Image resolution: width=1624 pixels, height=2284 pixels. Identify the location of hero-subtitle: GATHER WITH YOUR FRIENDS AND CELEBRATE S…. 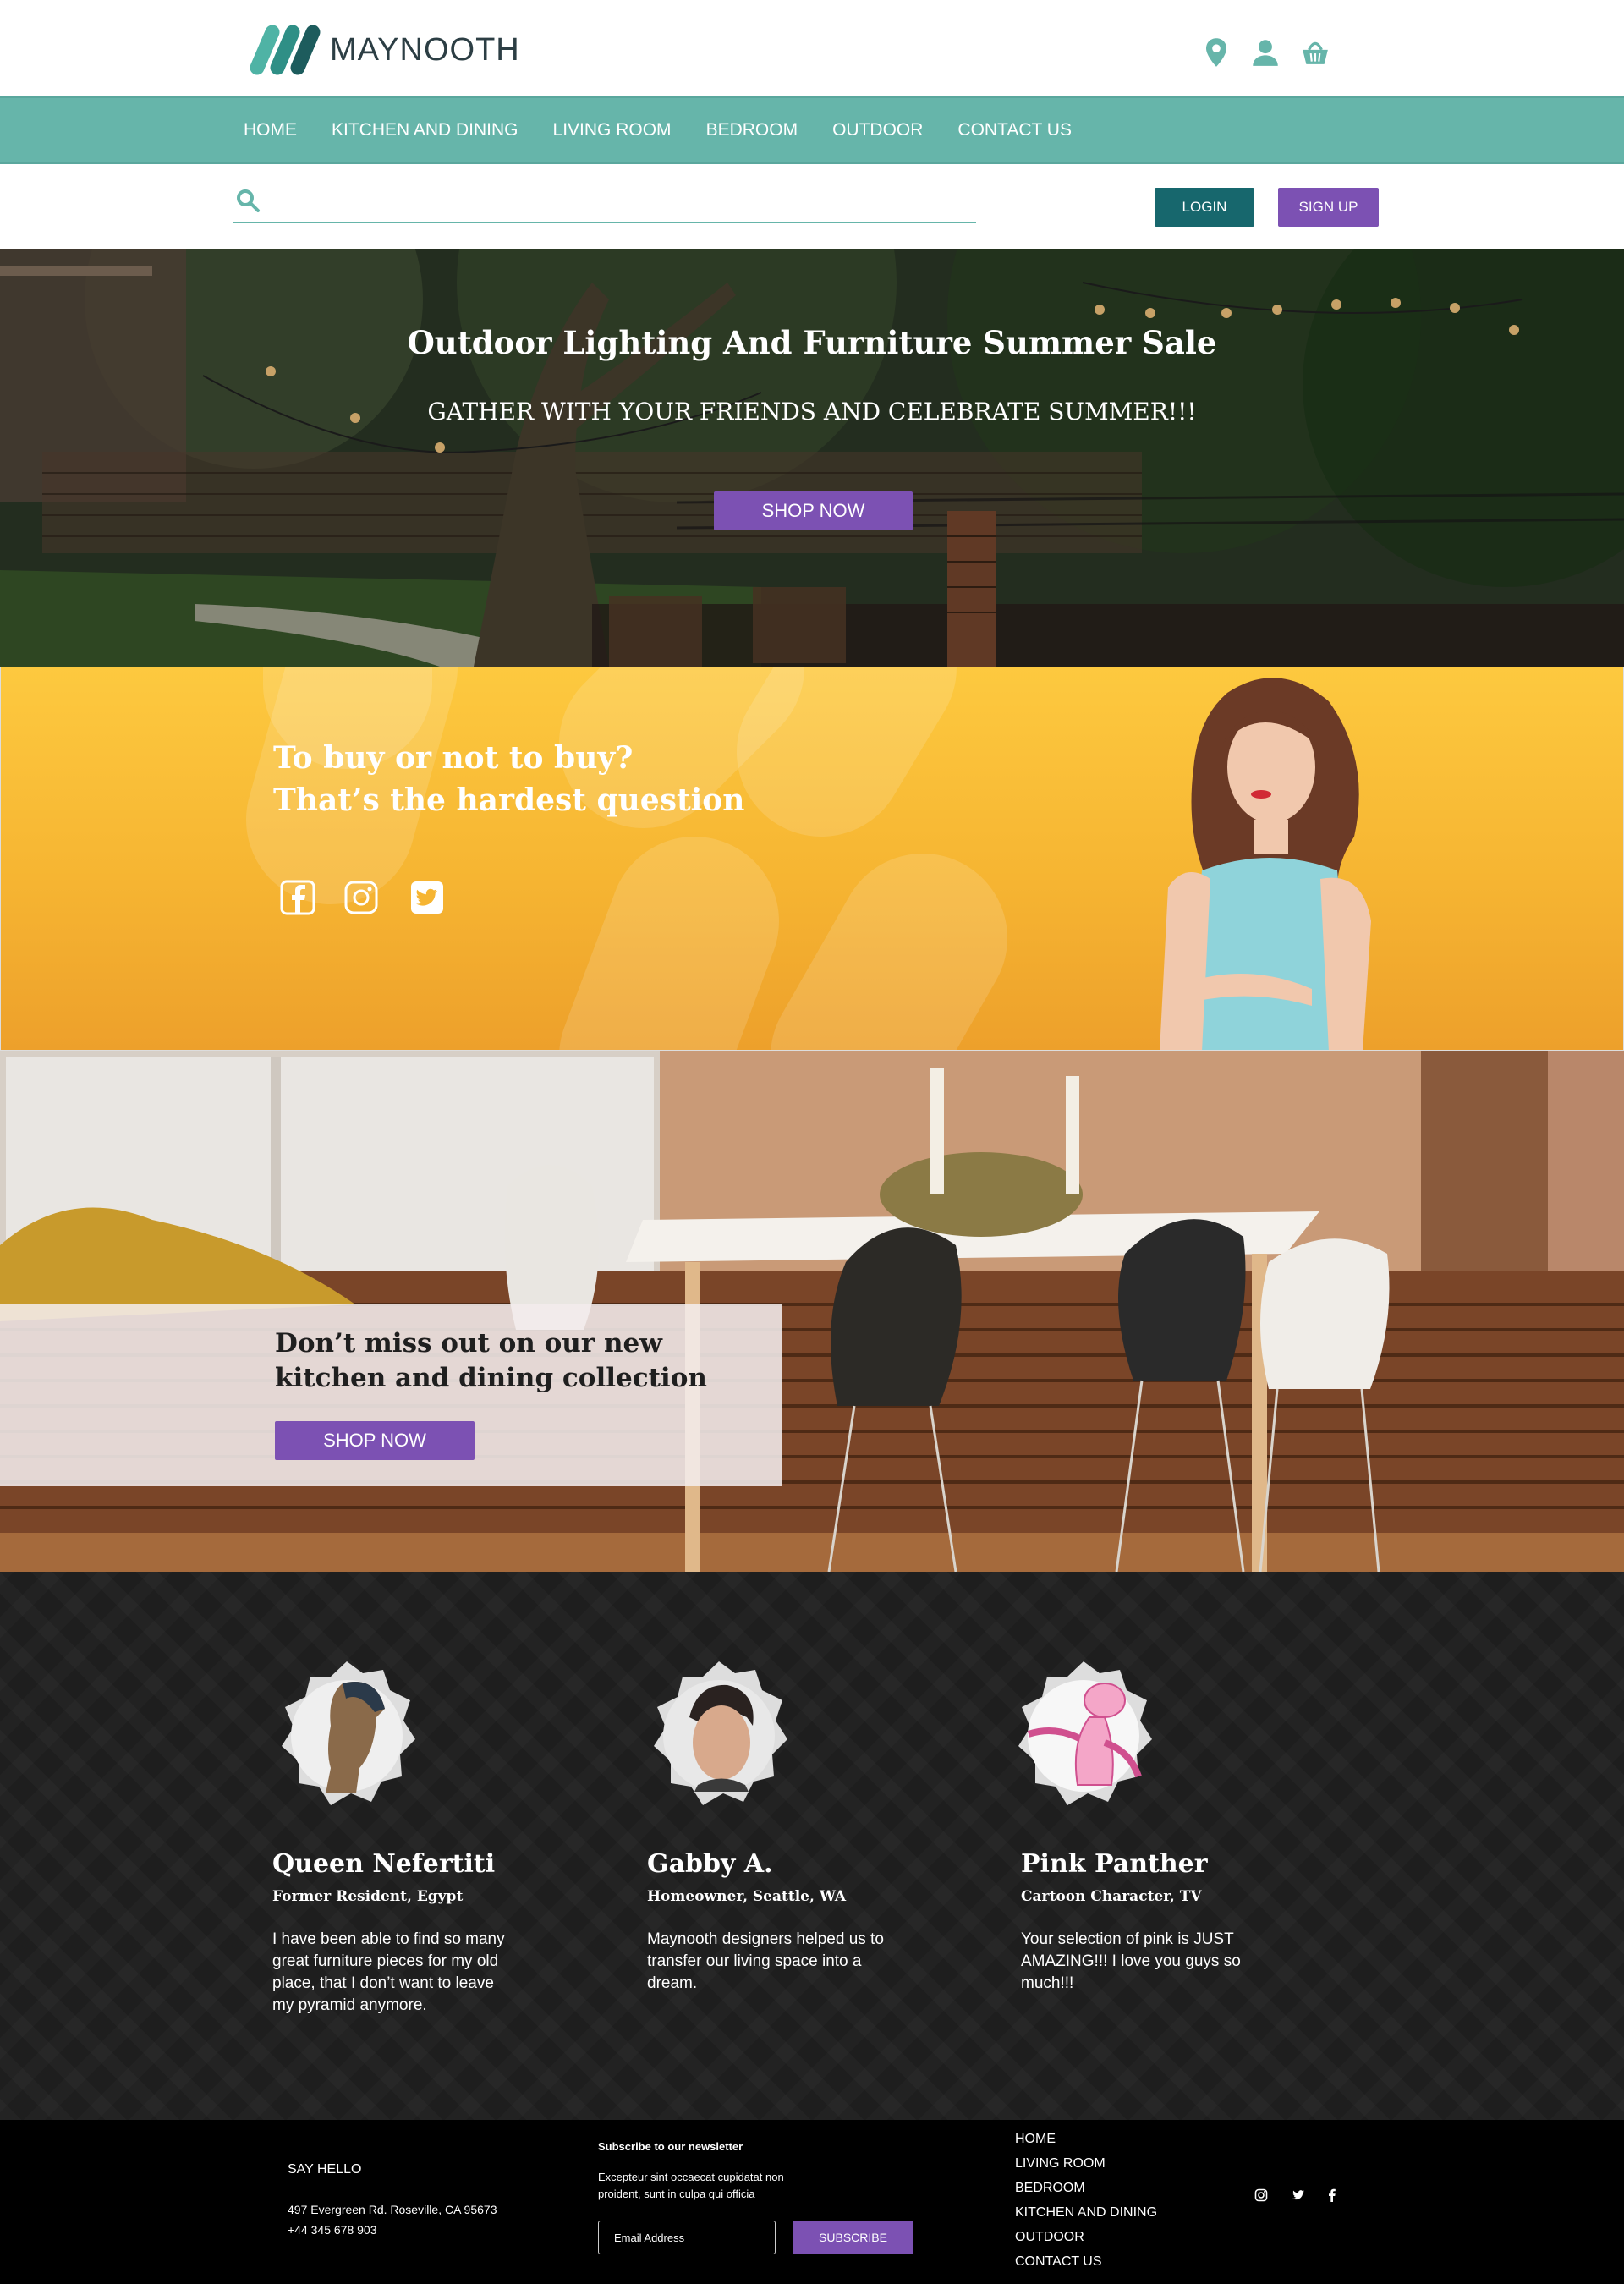
(812, 412).